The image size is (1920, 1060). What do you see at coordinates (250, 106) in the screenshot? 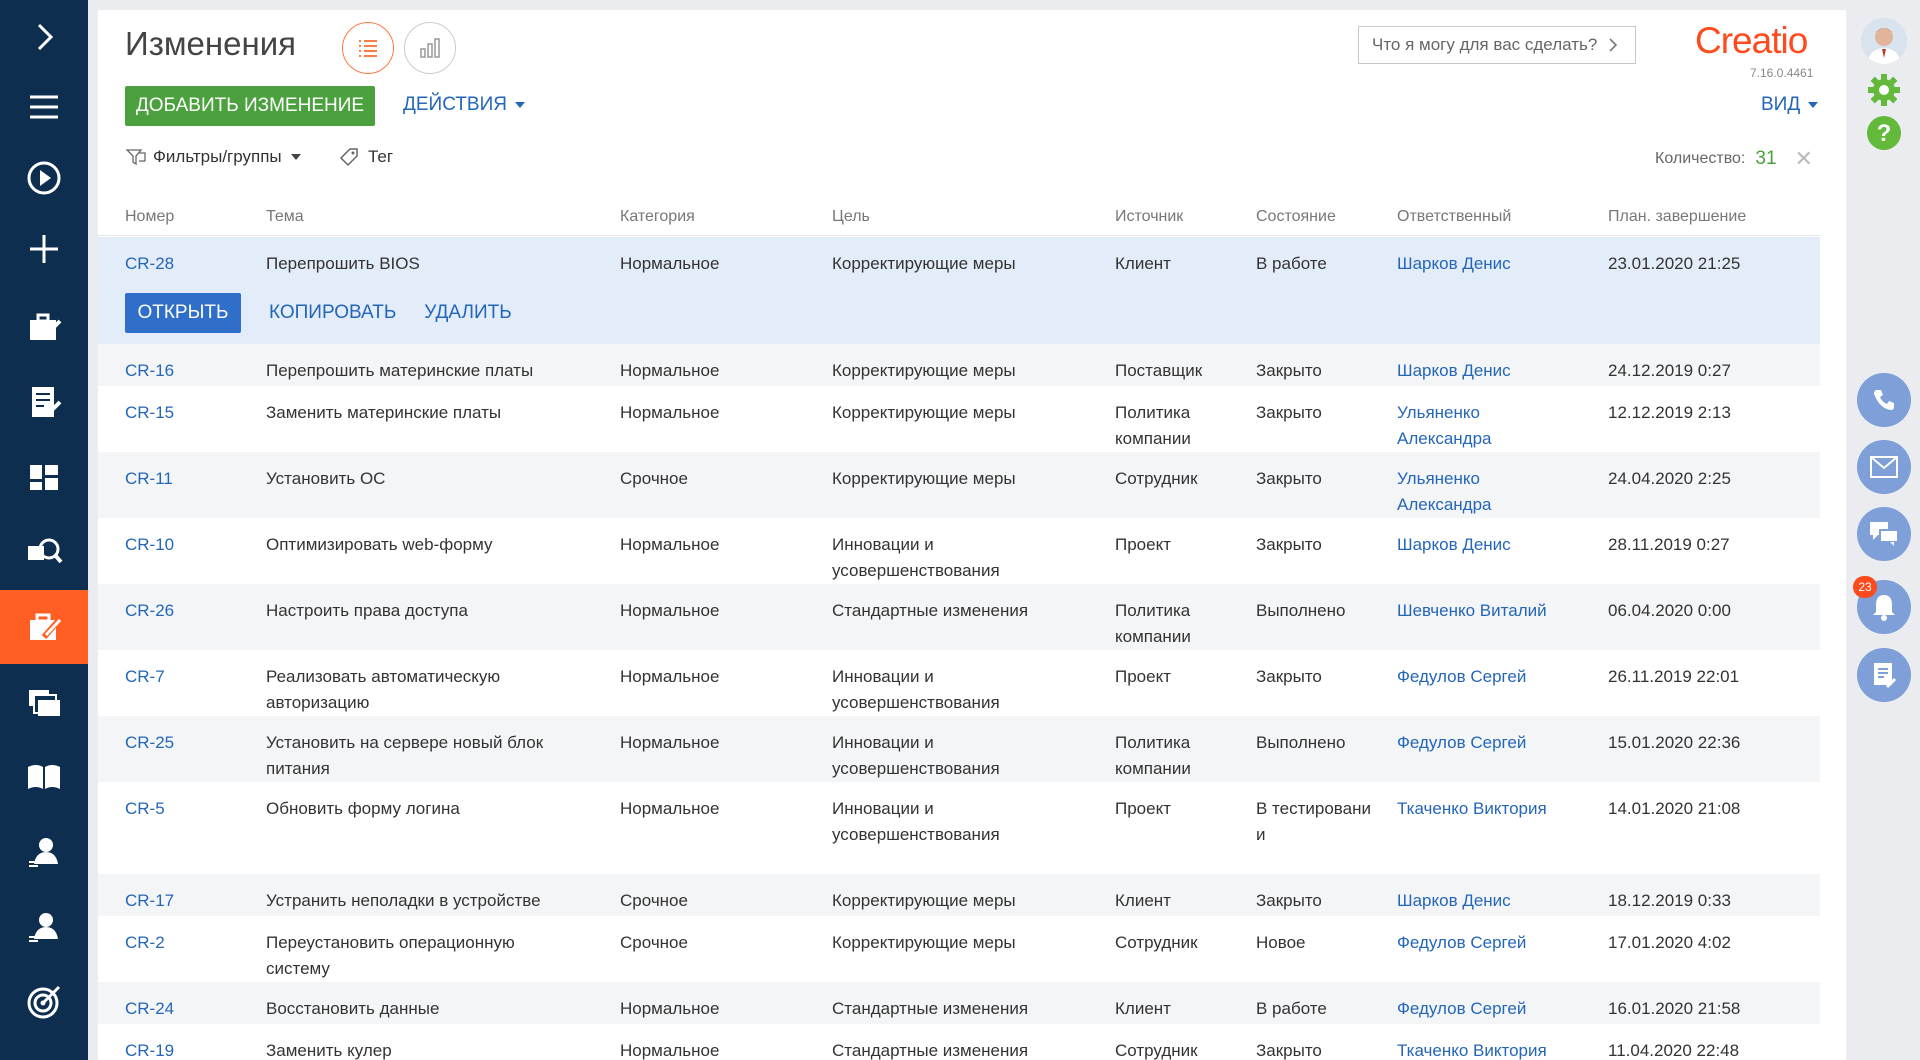
I see `add-change-button: ДОБАВИТЬ ИЗМЕНЕНИЕ` at bounding box center [250, 106].